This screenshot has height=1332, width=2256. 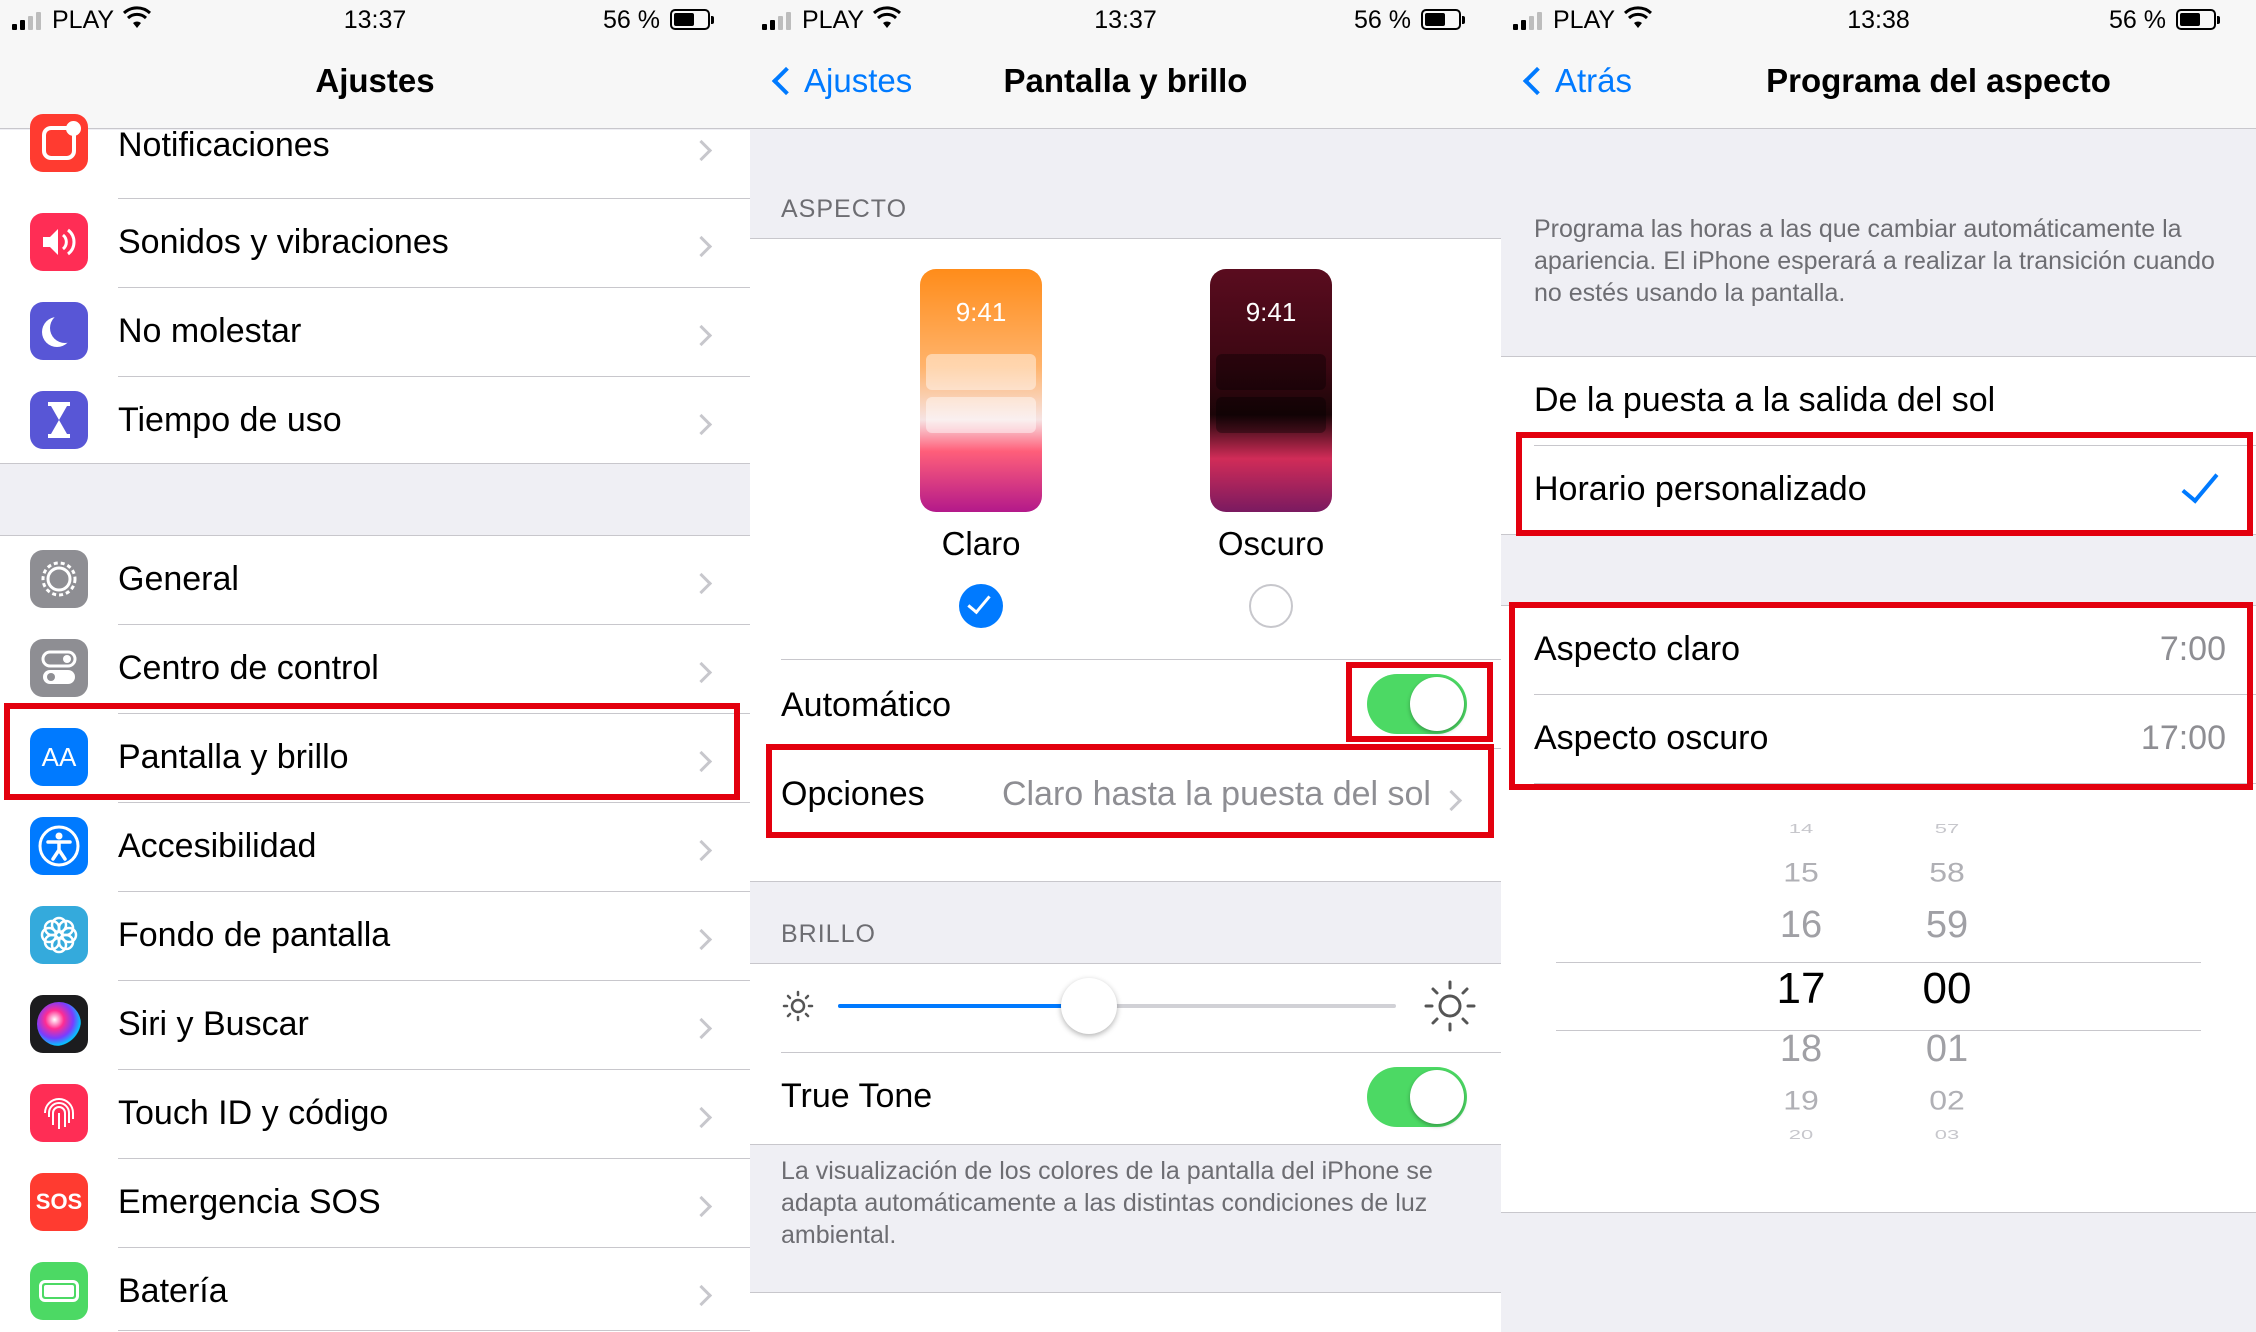 What do you see at coordinates (1271, 543) in the screenshot?
I see `dark-mode-label: Oscuro` at bounding box center [1271, 543].